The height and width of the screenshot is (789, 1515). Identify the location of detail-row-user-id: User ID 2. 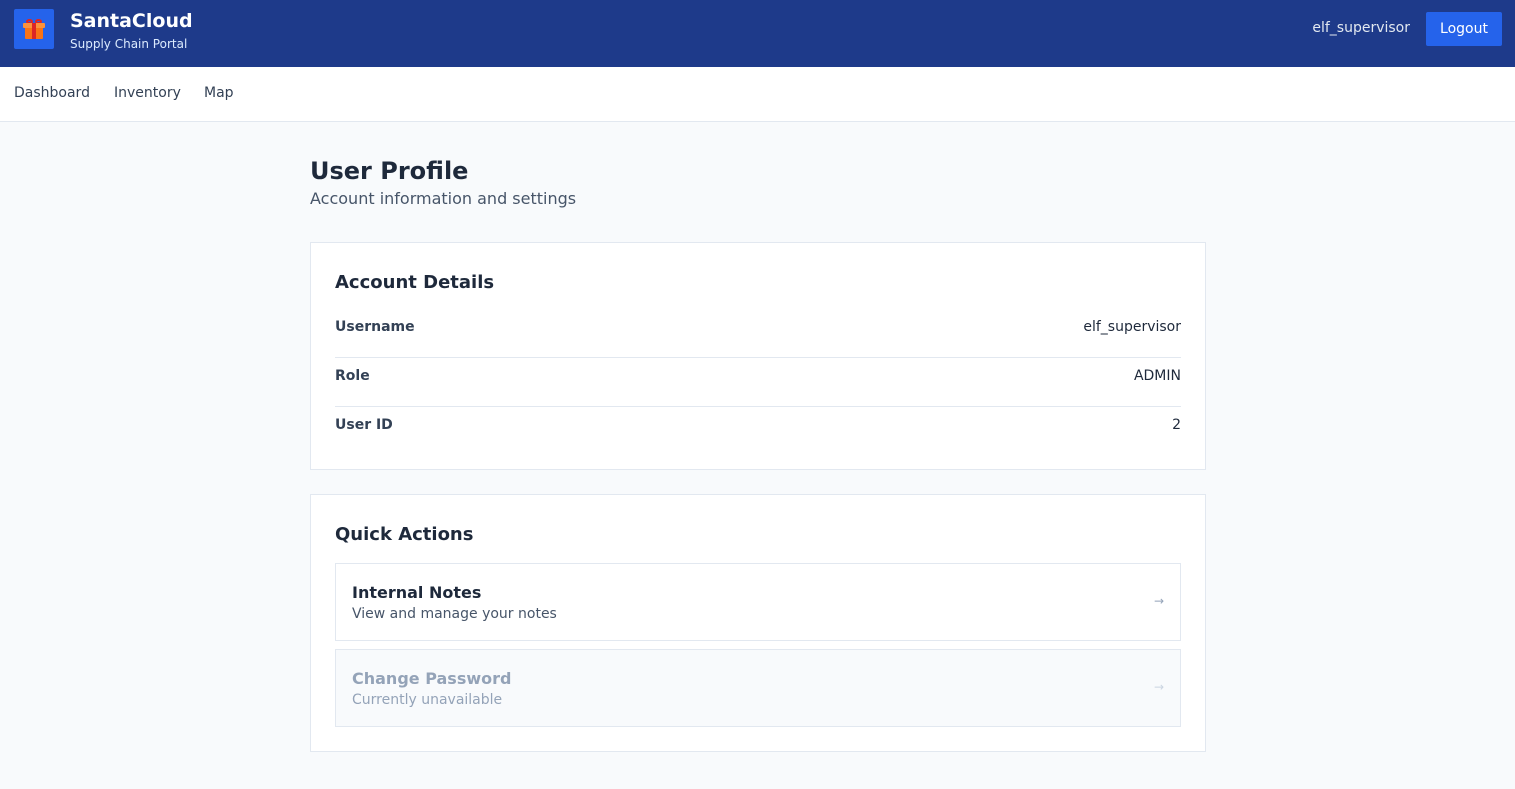
(758, 431).